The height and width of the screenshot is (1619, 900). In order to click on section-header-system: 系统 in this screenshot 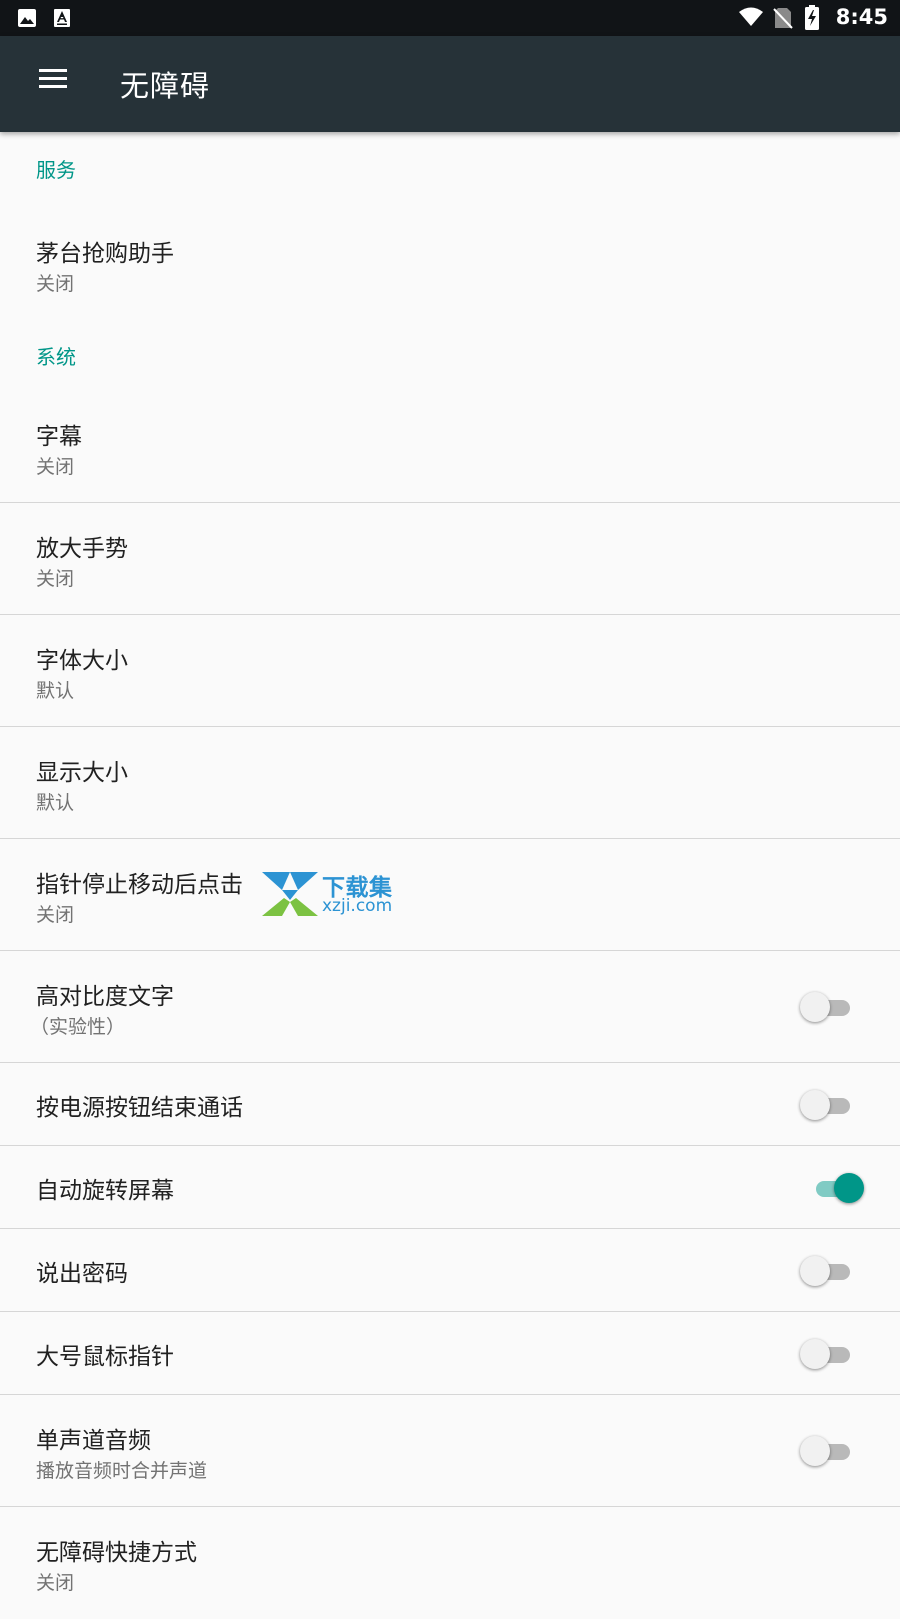, I will do `click(56, 357)`.